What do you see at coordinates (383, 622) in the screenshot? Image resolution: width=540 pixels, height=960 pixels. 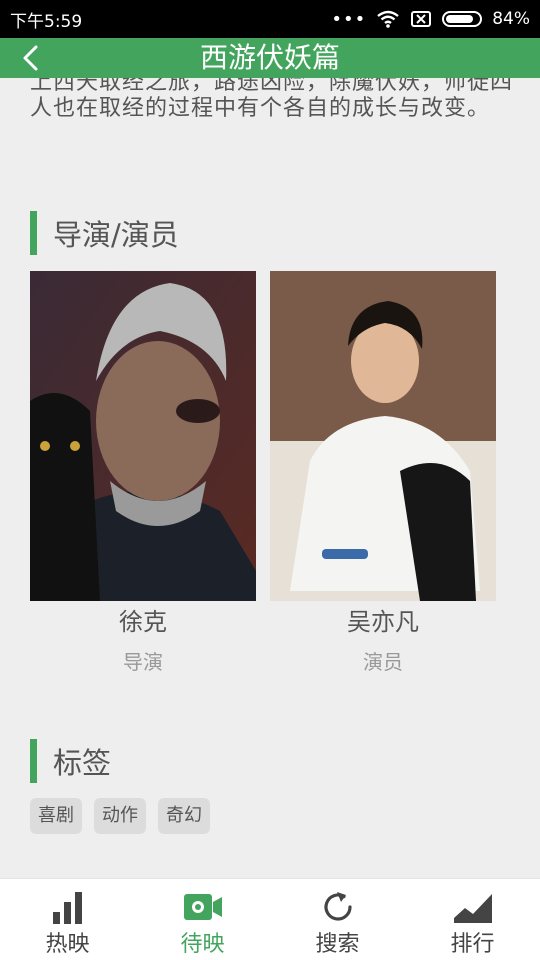 I see `person-name: 吴亦凡` at bounding box center [383, 622].